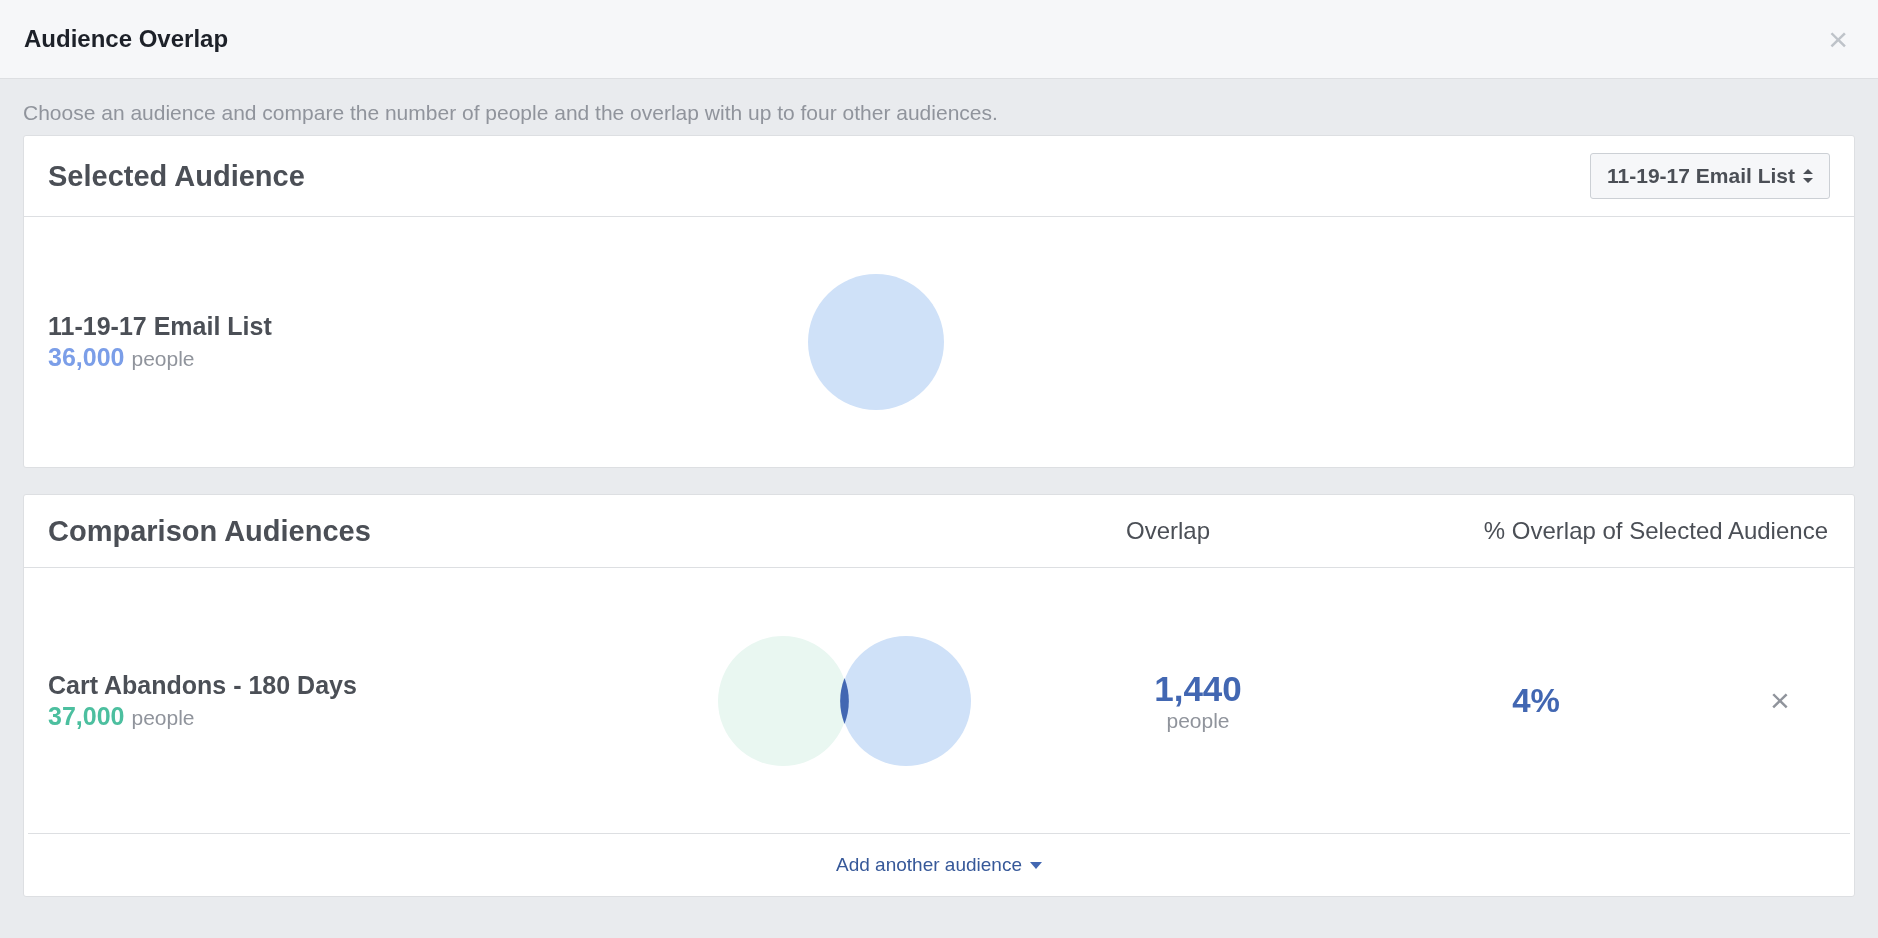 This screenshot has height=938, width=1878. Describe the element at coordinates (1167, 531) in the screenshot. I see `column-header: Overlap` at that location.